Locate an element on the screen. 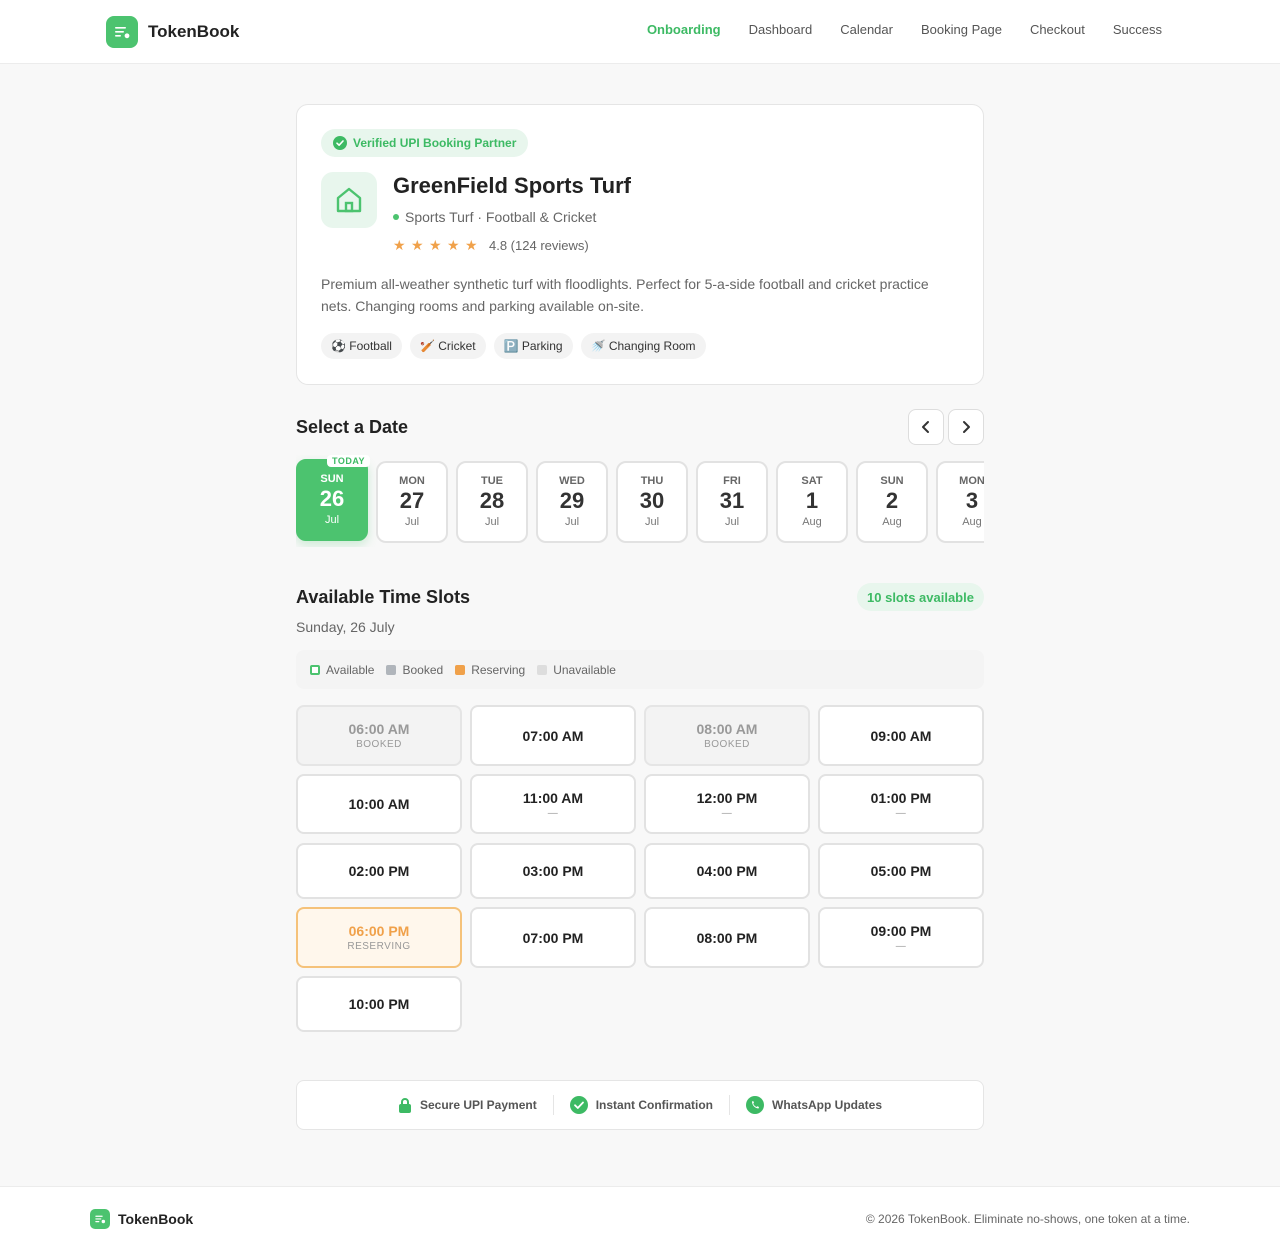 The image size is (1280, 1250). date-day: 3 is located at coordinates (972, 500).